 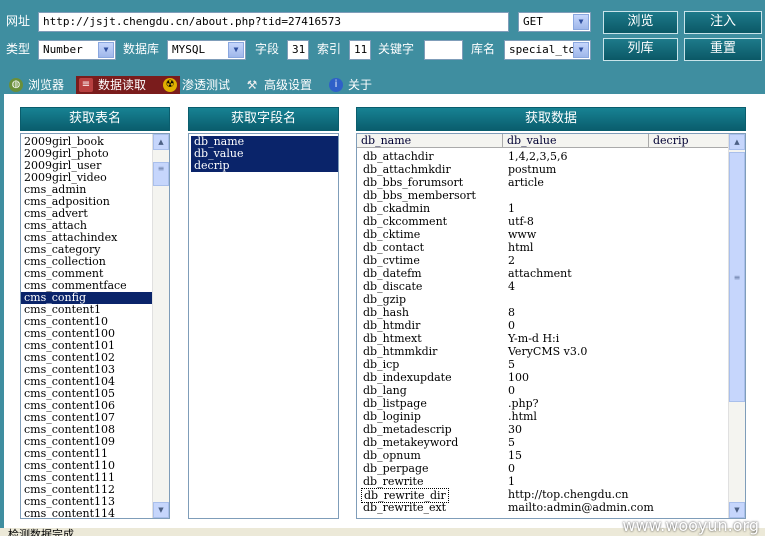 I want to click on table-row: db_metakeyword 5, so click(x=543, y=442).